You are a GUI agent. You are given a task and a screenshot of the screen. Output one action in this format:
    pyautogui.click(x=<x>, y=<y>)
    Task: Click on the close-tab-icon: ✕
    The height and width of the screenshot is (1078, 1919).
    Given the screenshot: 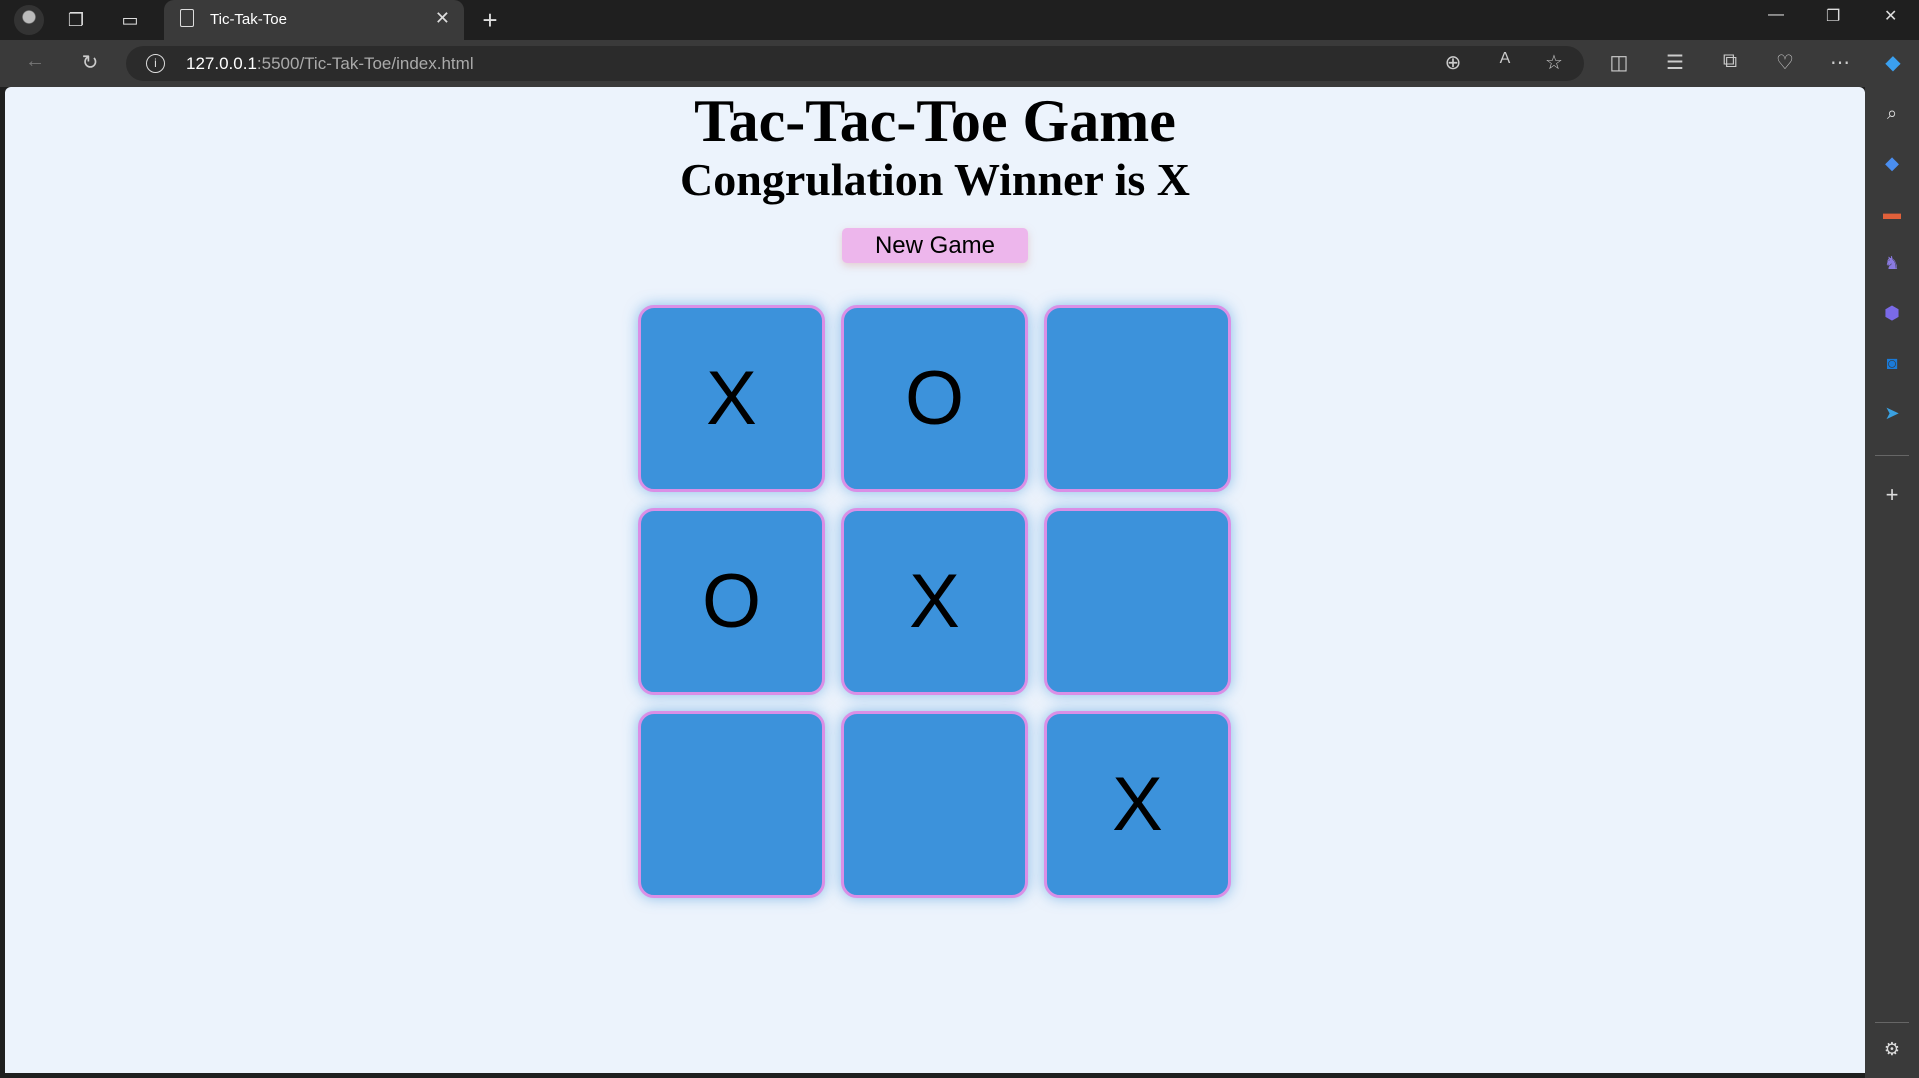 What is the action you would take?
    pyautogui.click(x=442, y=18)
    